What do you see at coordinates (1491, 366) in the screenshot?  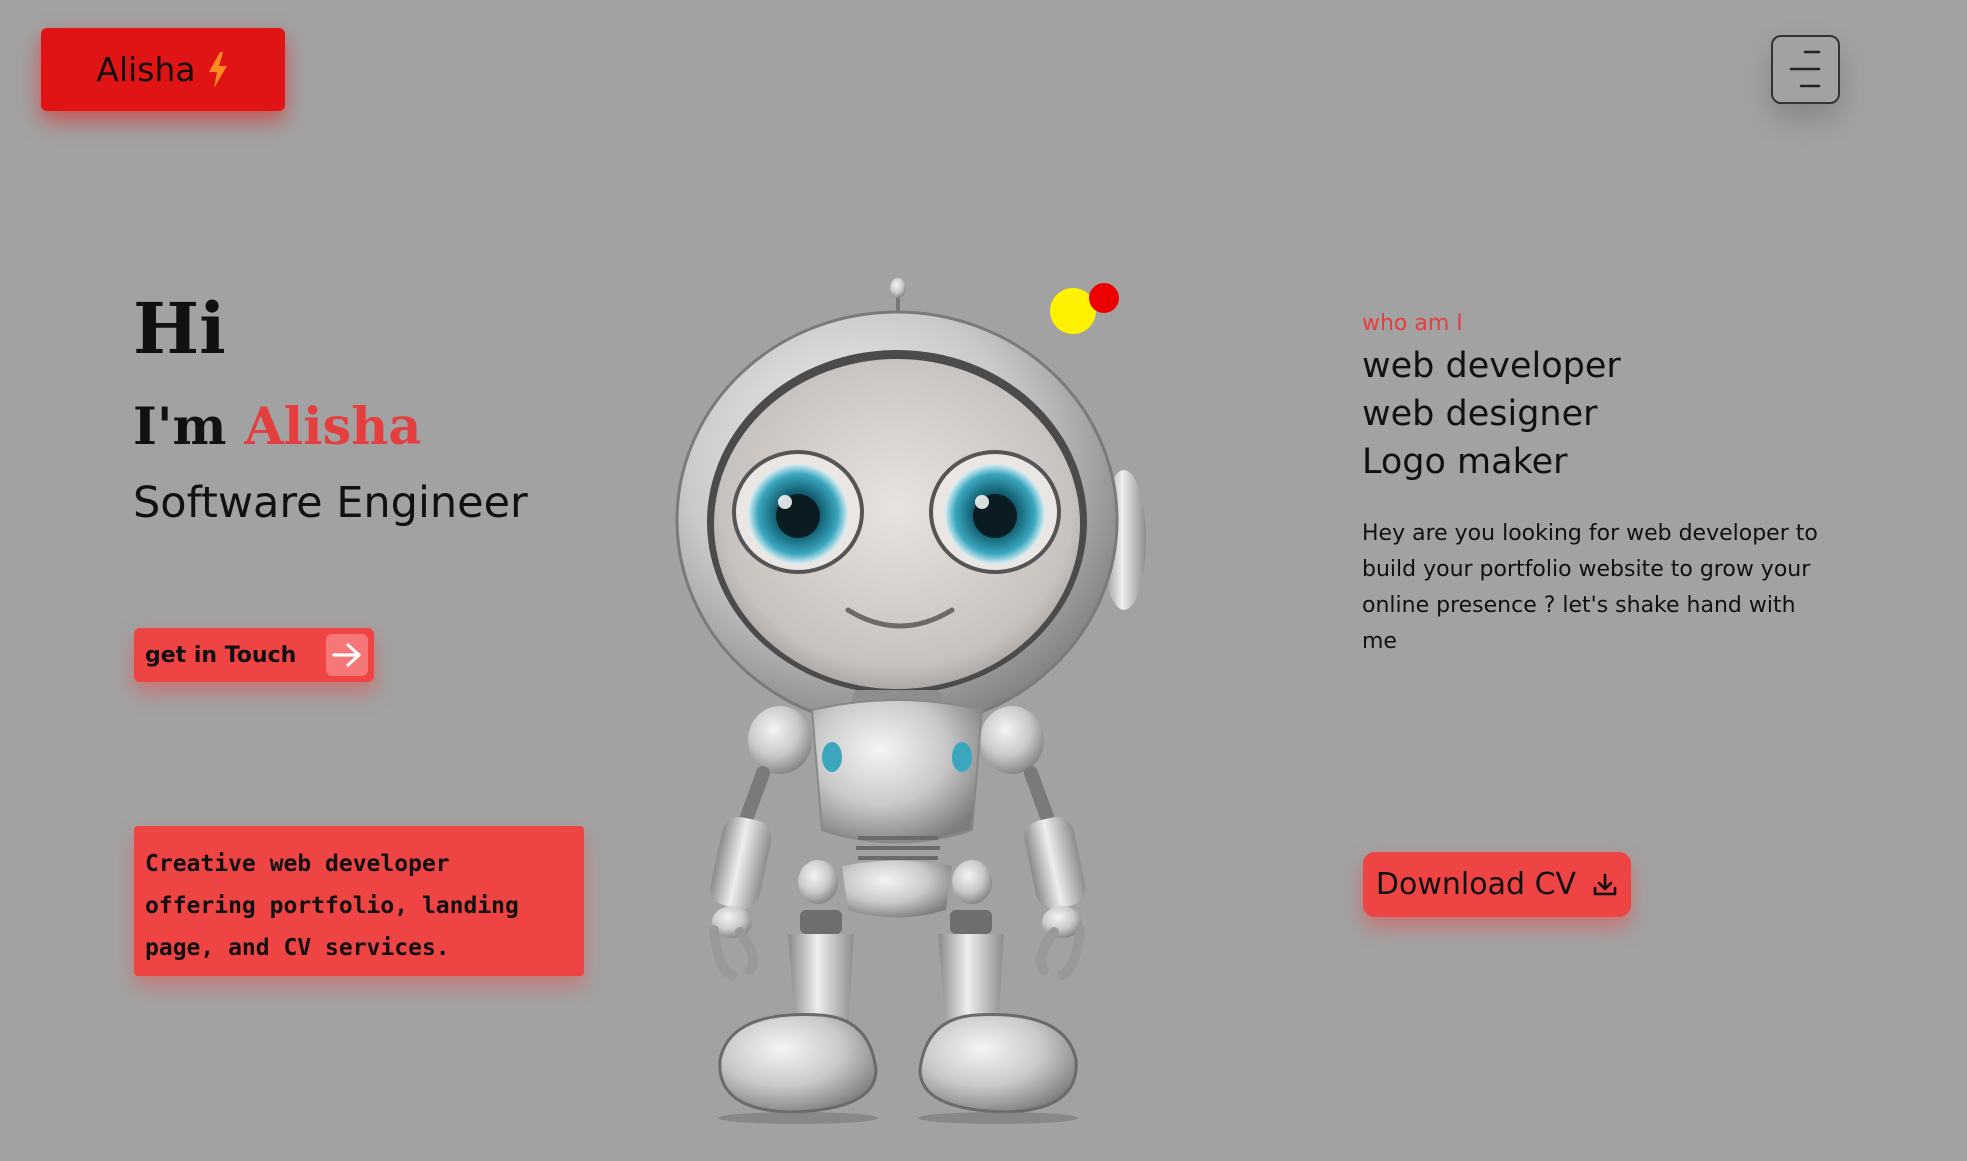 I see `skill-item: web developer` at bounding box center [1491, 366].